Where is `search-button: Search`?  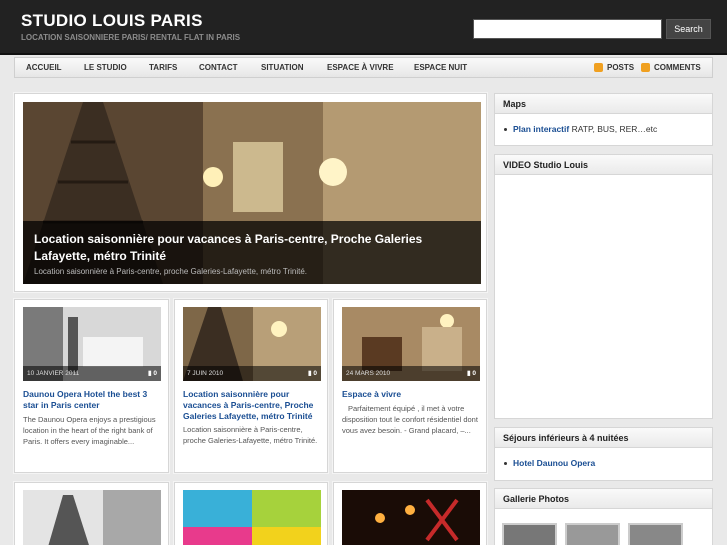
search-button: Search is located at coordinates (688, 29).